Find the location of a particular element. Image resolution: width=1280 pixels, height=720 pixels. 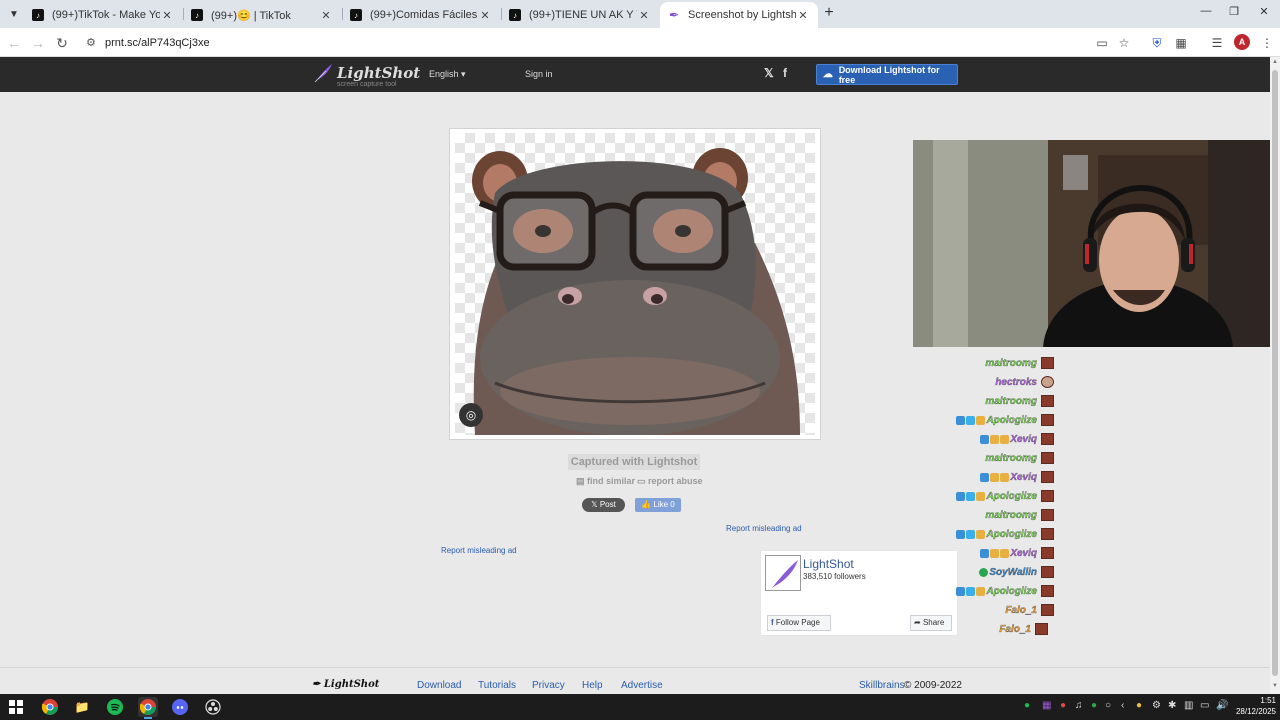

twitter-icon: 𝕏 is located at coordinates (769, 73).